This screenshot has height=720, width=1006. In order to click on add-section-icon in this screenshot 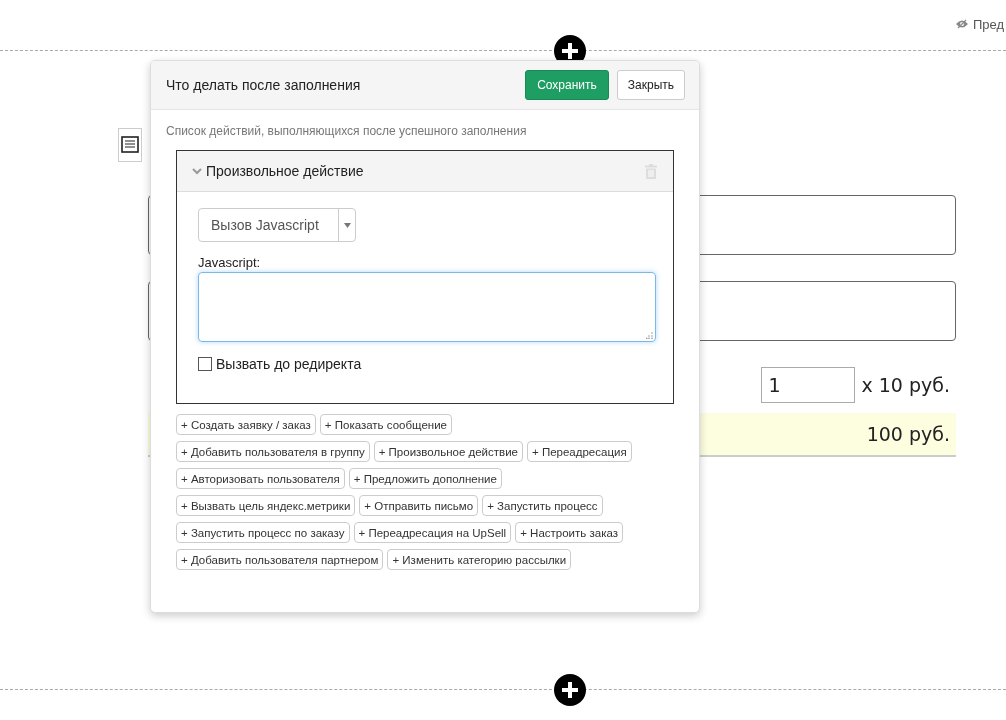, I will do `click(570, 690)`.